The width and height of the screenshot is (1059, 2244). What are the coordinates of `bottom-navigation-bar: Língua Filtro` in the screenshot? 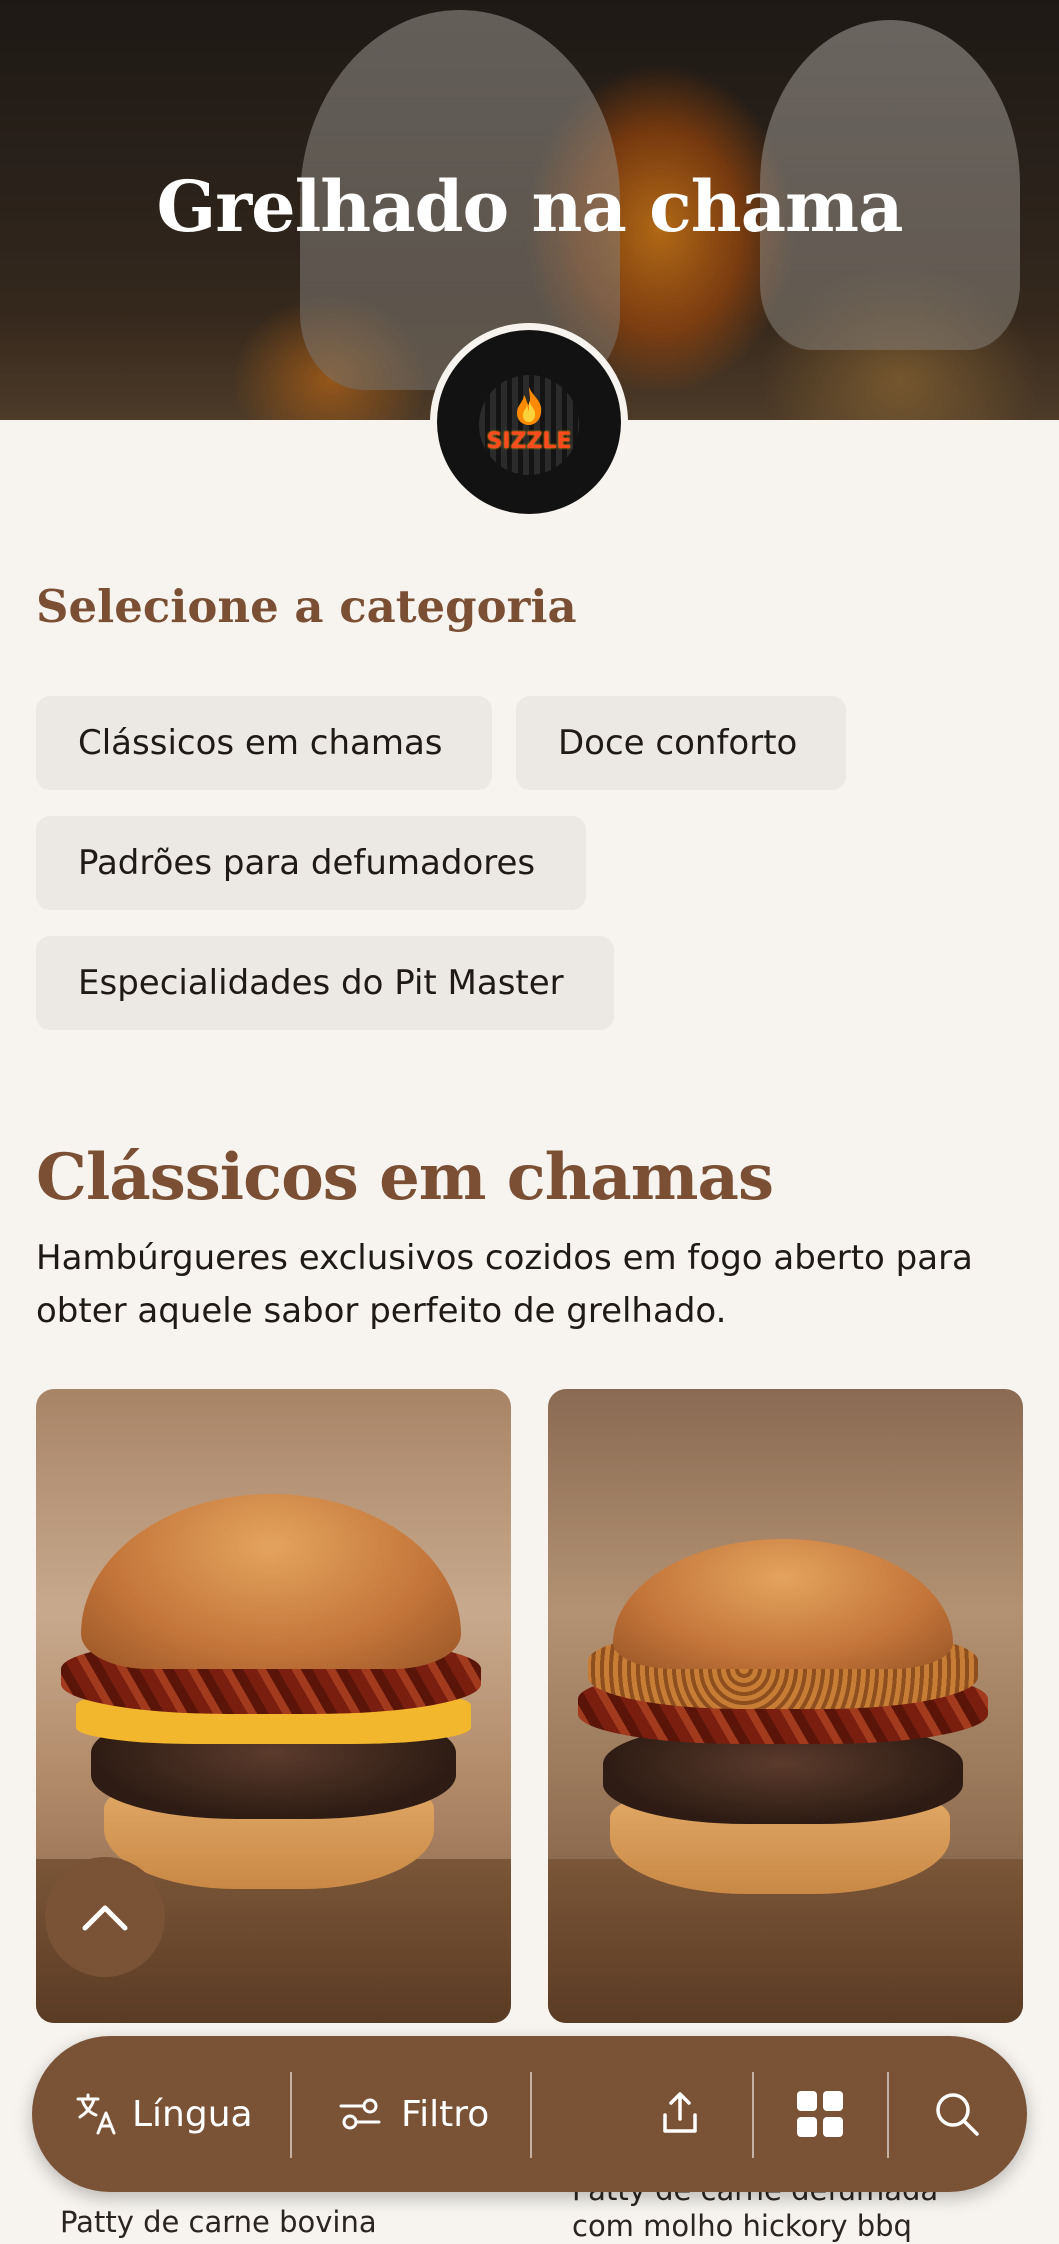 It's located at (529, 2114).